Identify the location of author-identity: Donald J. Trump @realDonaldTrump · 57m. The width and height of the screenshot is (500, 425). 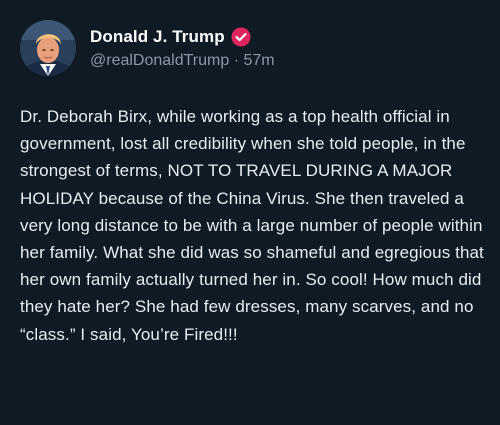
(182, 48).